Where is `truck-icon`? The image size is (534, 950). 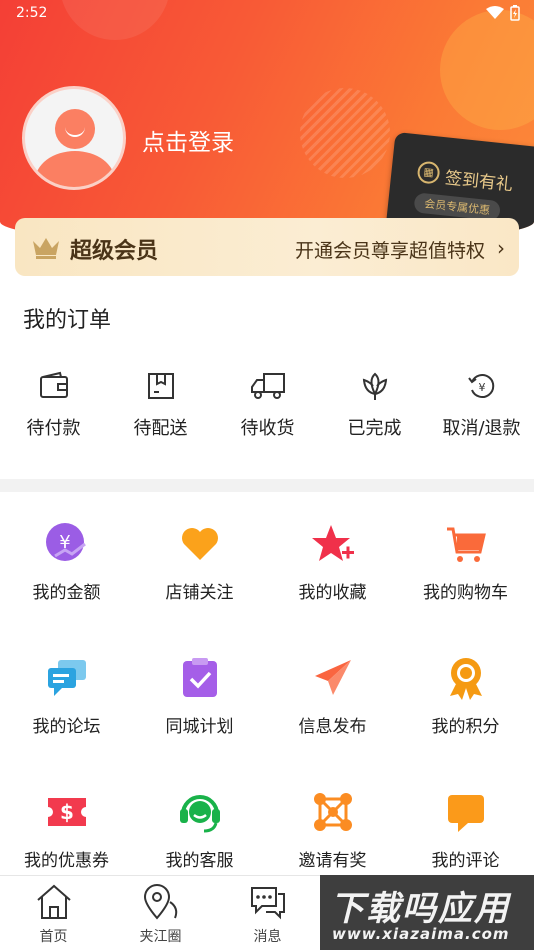
truck-icon is located at coordinates (267, 386).